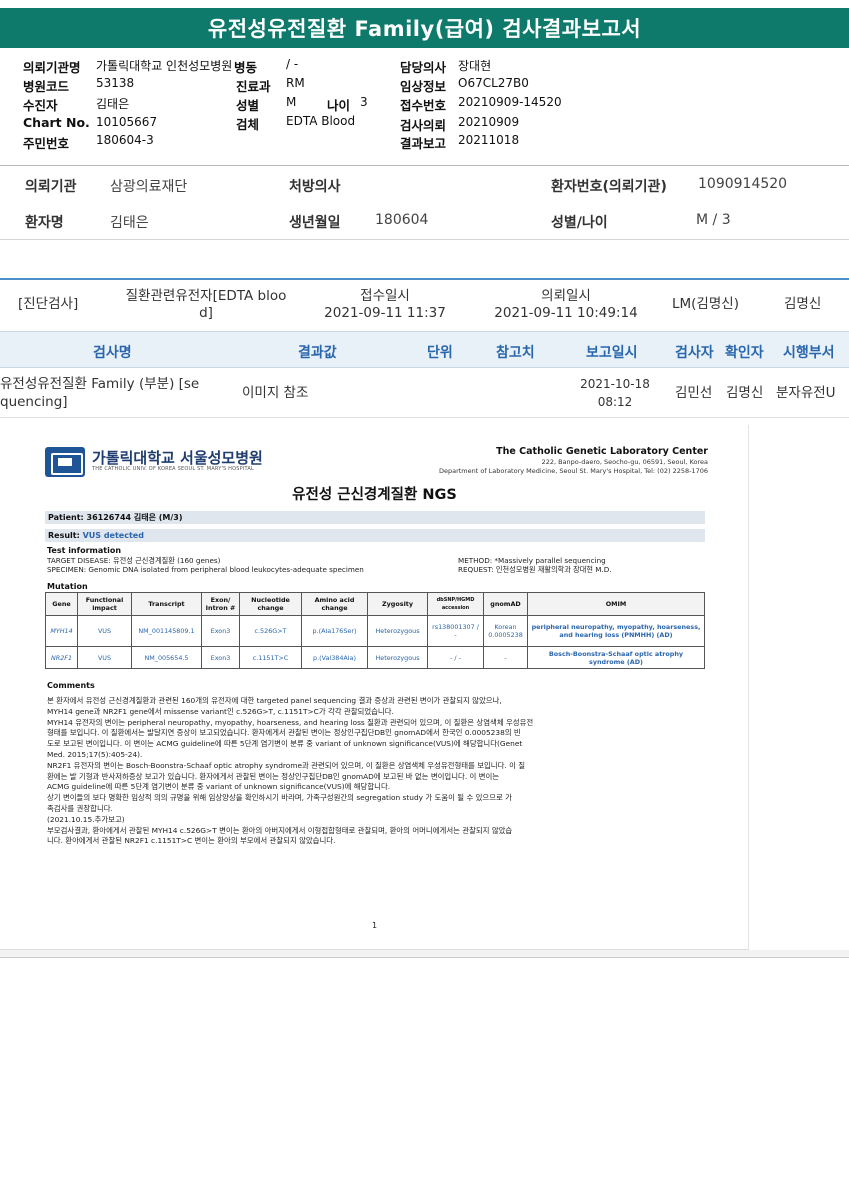 This screenshot has width=849, height=1187. I want to click on order-category: [진단검사], so click(48, 304).